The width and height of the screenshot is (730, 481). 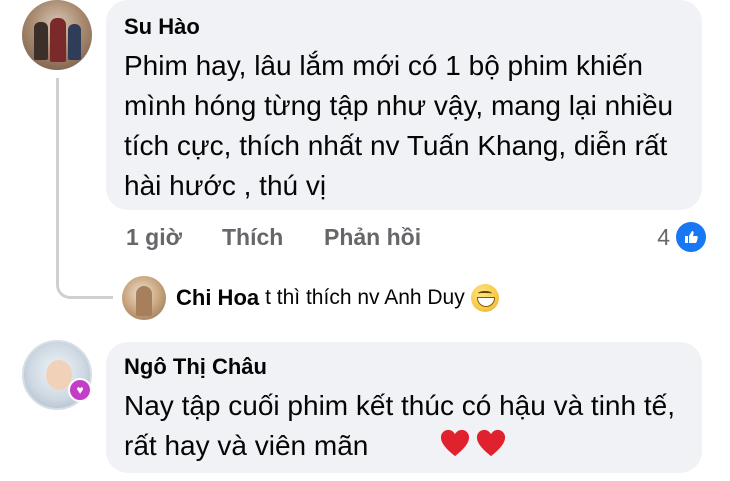 I want to click on hearts-emoji, so click(x=476, y=443).